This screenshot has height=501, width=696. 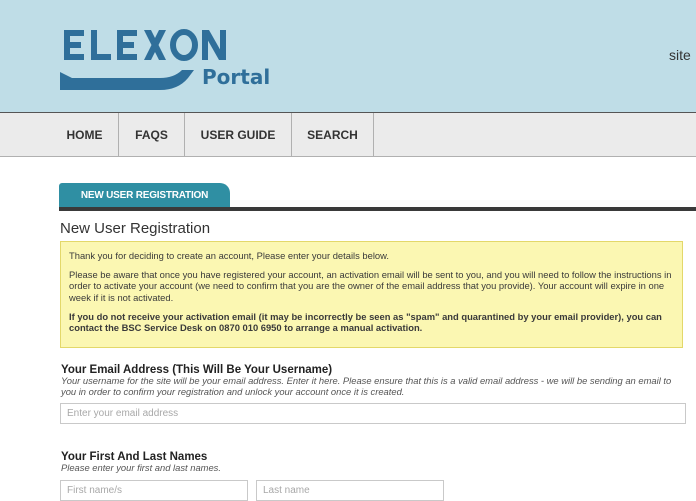 I want to click on main-nav: HOME FAQS USER GUIDE SEARCH, so click(x=348, y=134).